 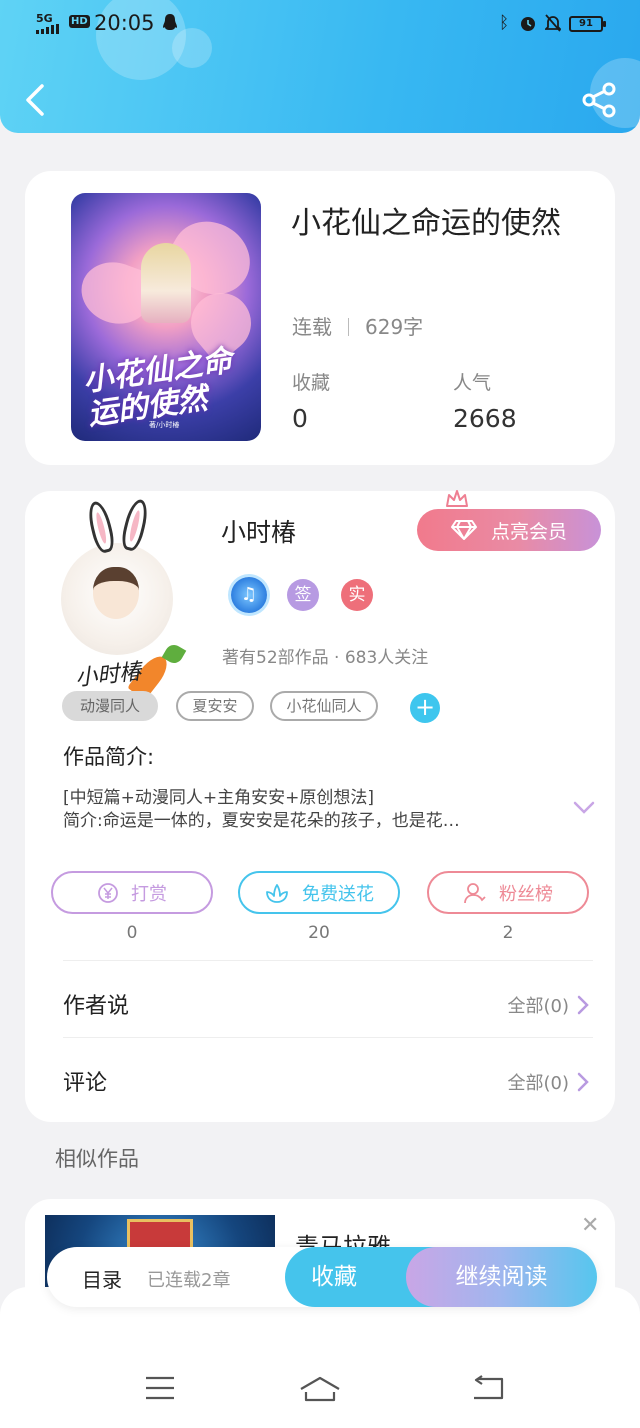 I want to click on hd-badge: HD, so click(x=79, y=21).